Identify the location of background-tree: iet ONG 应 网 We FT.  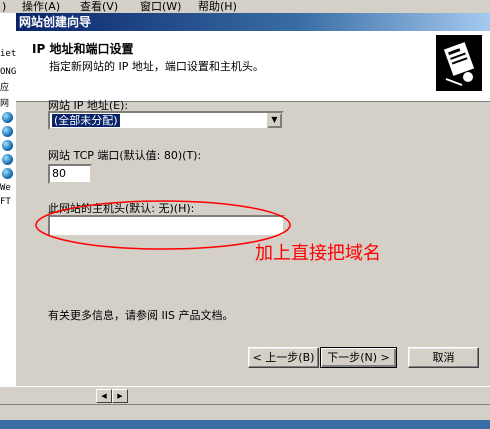
(8, 200).